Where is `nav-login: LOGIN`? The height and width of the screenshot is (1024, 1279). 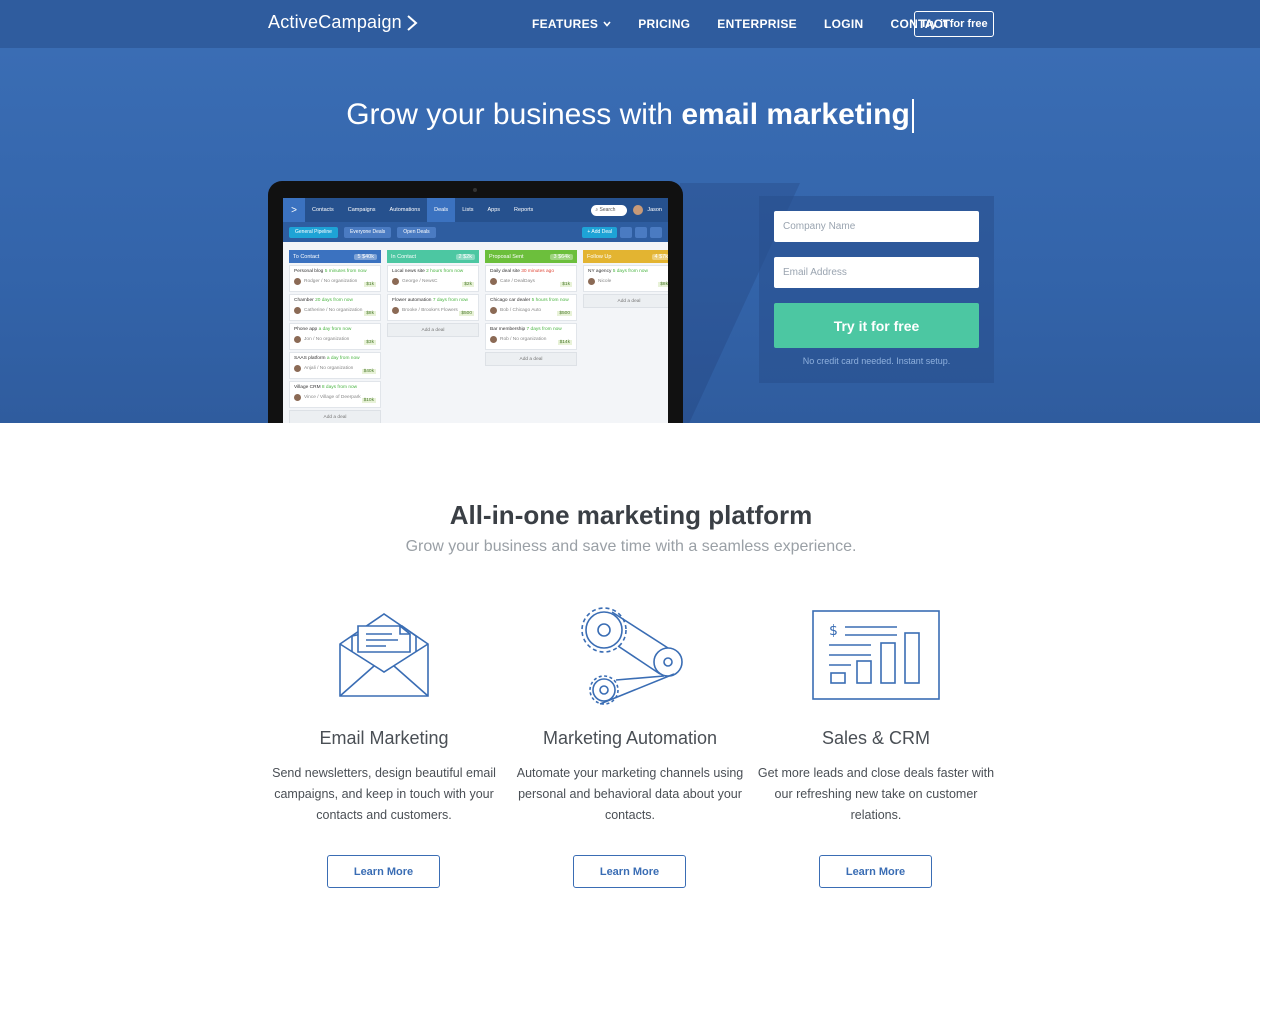 nav-login: LOGIN is located at coordinates (844, 24).